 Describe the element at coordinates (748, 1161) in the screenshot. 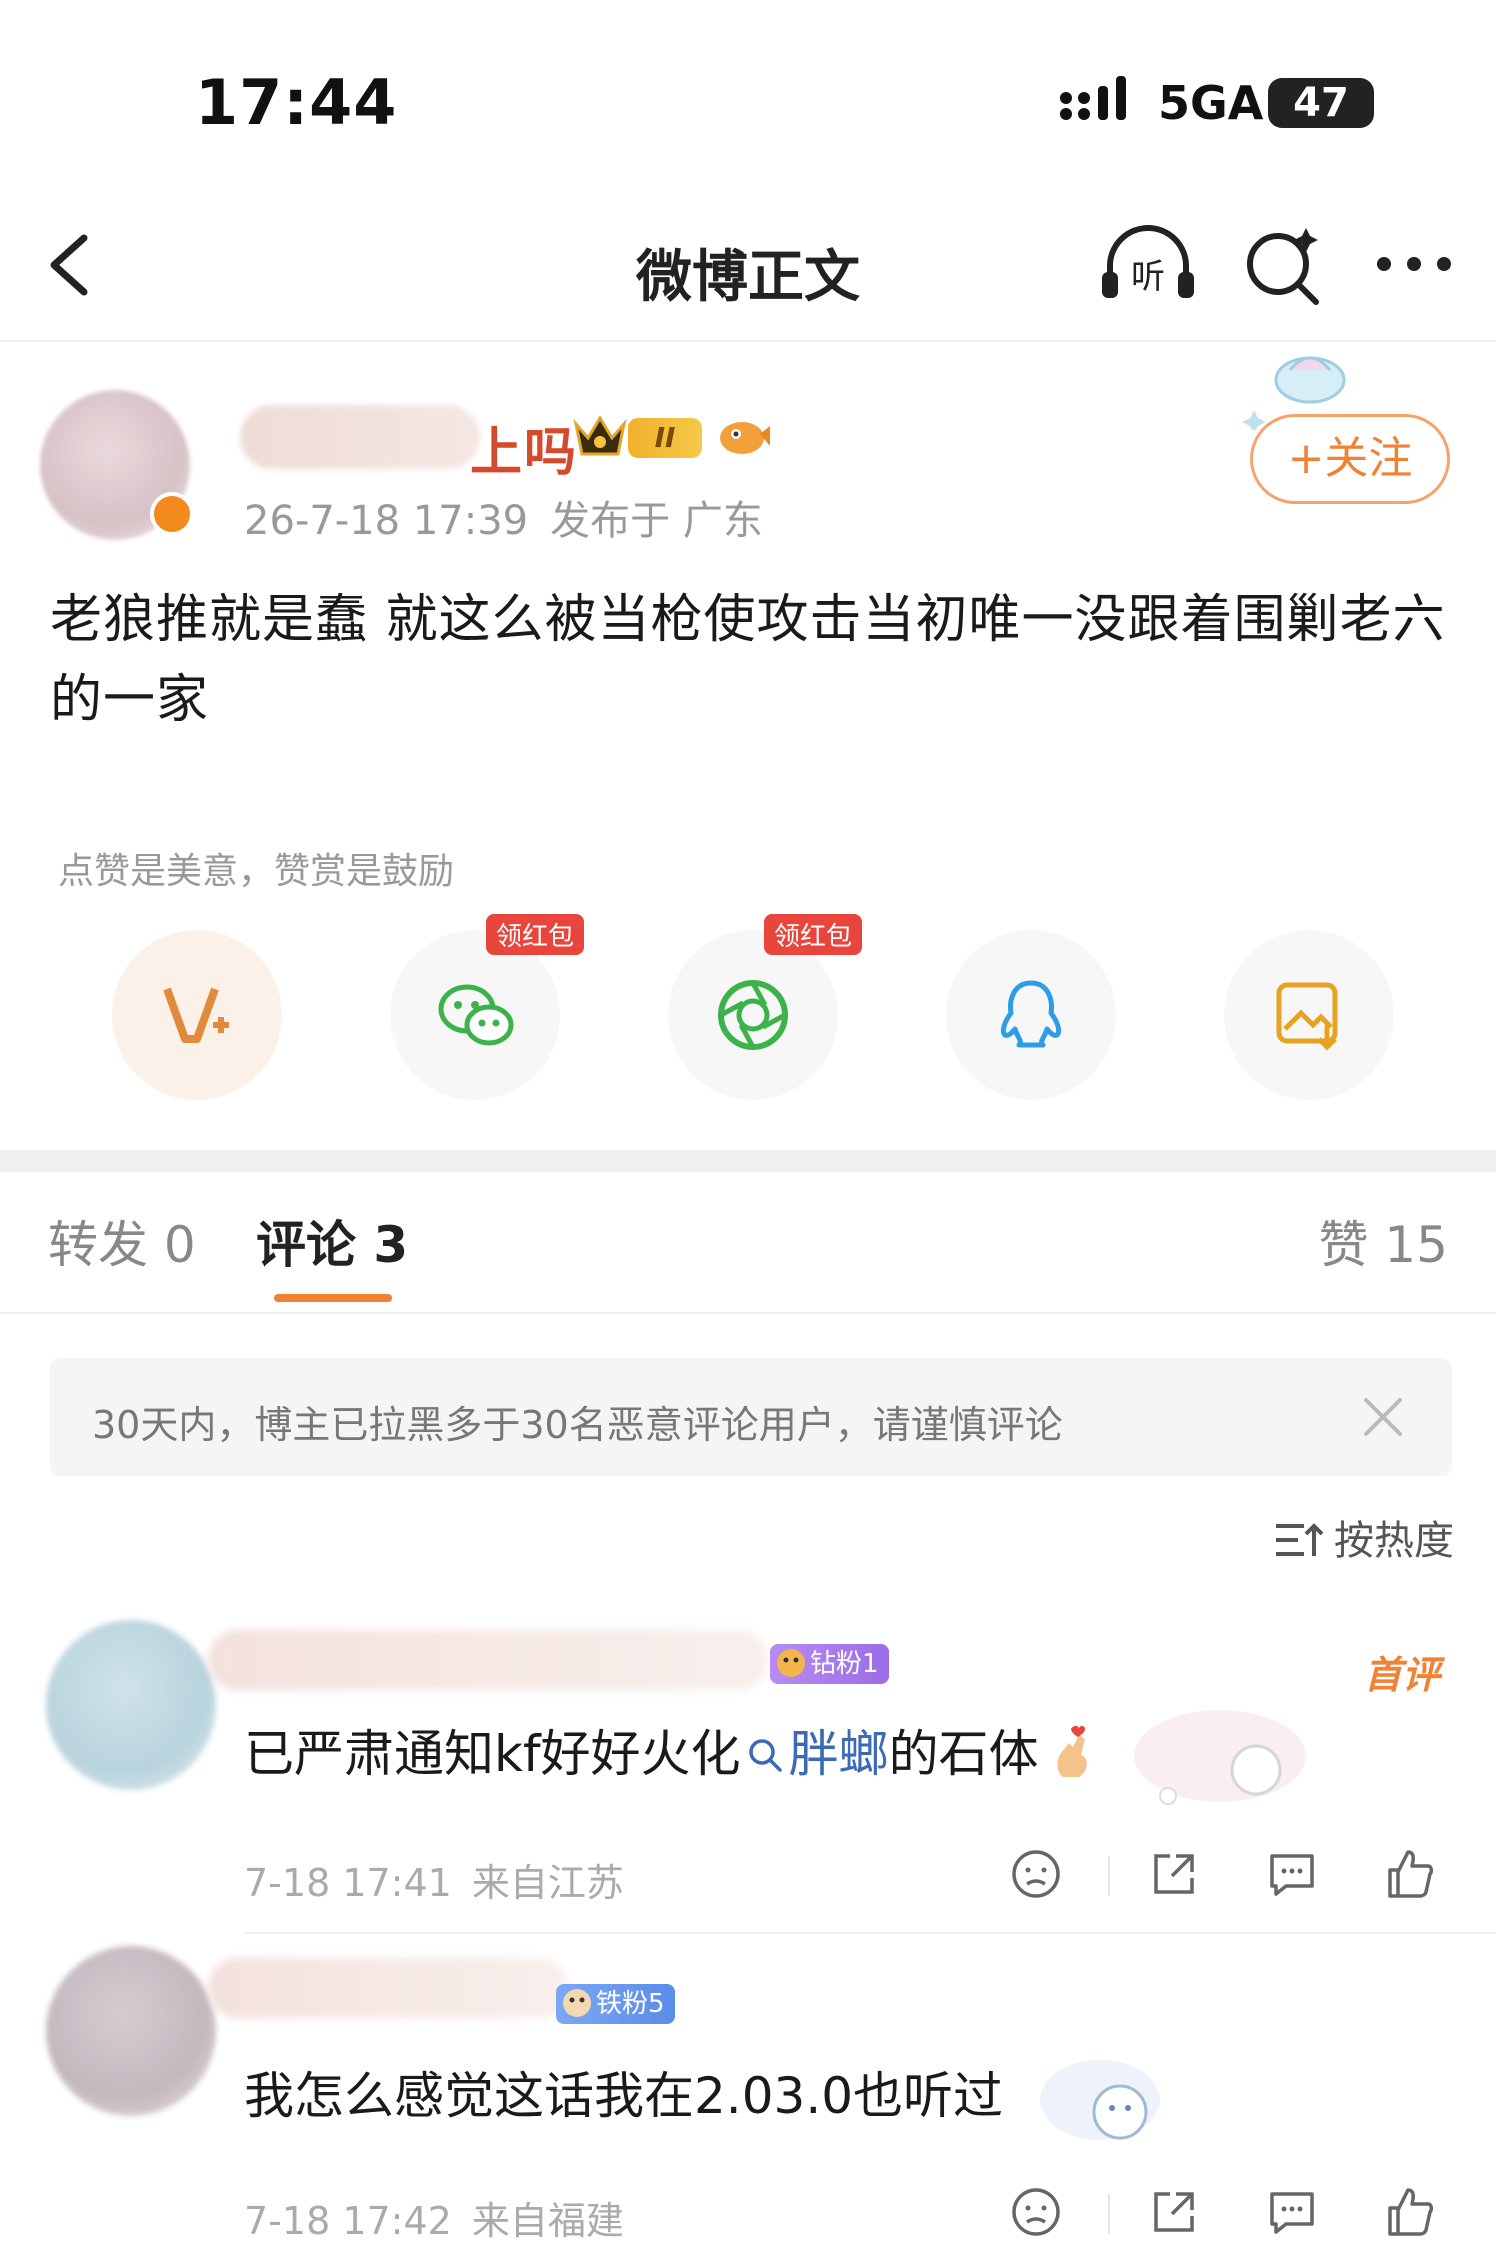

I see `section-divider` at that location.